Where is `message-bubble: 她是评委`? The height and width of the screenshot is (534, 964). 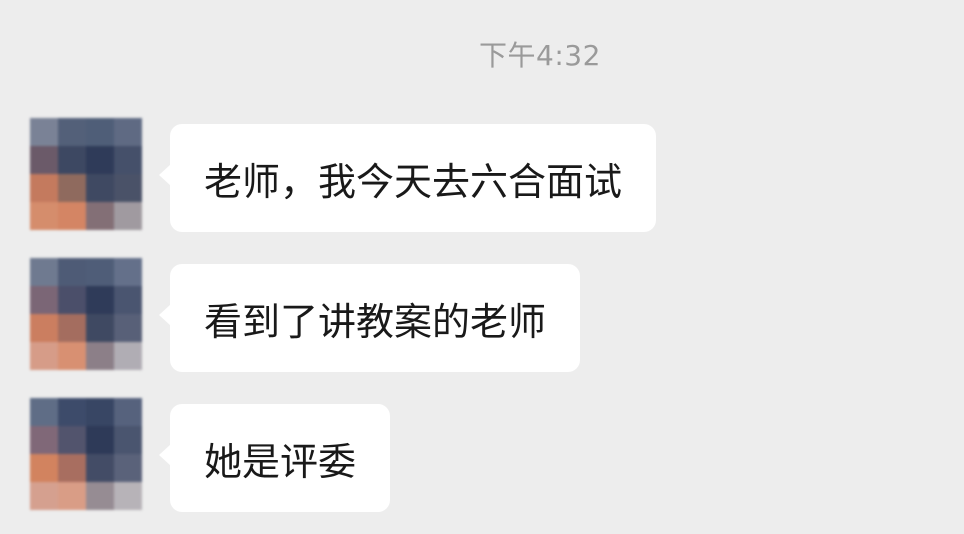
message-bubble: 她是评委 is located at coordinates (274, 458).